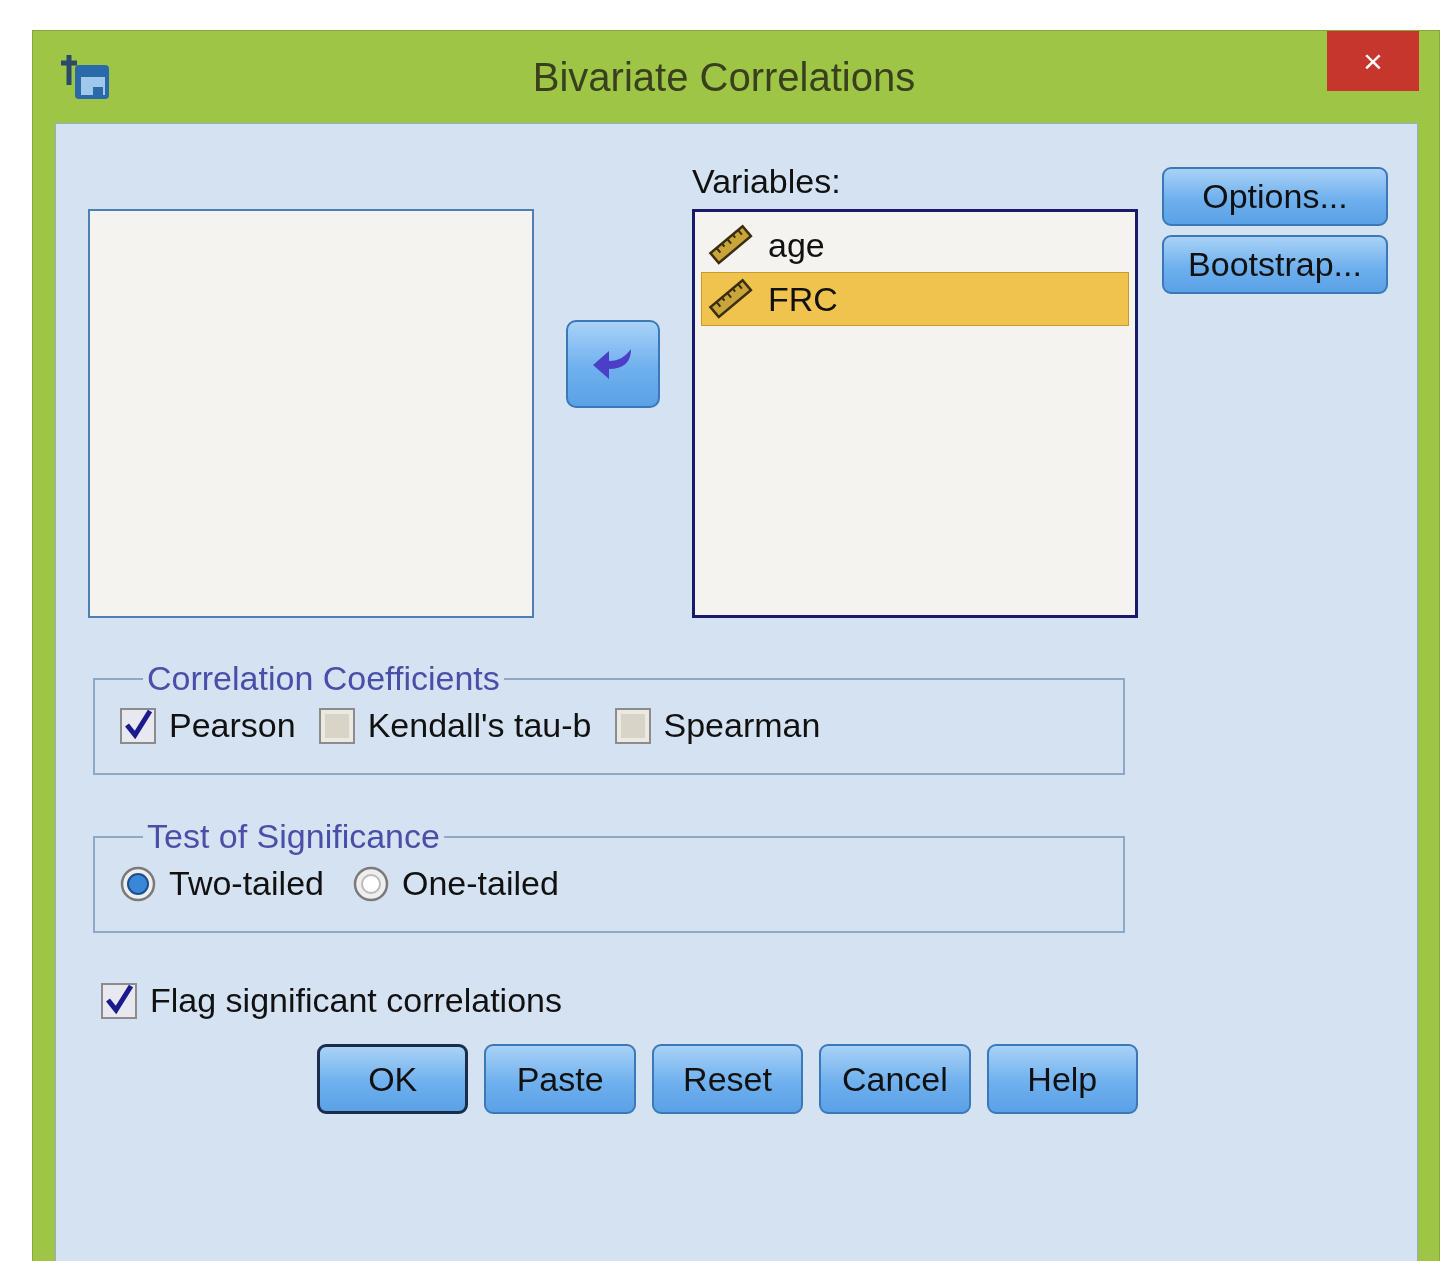  Describe the element at coordinates (1062, 1079) in the screenshot. I see `dialog-button: Help` at that location.